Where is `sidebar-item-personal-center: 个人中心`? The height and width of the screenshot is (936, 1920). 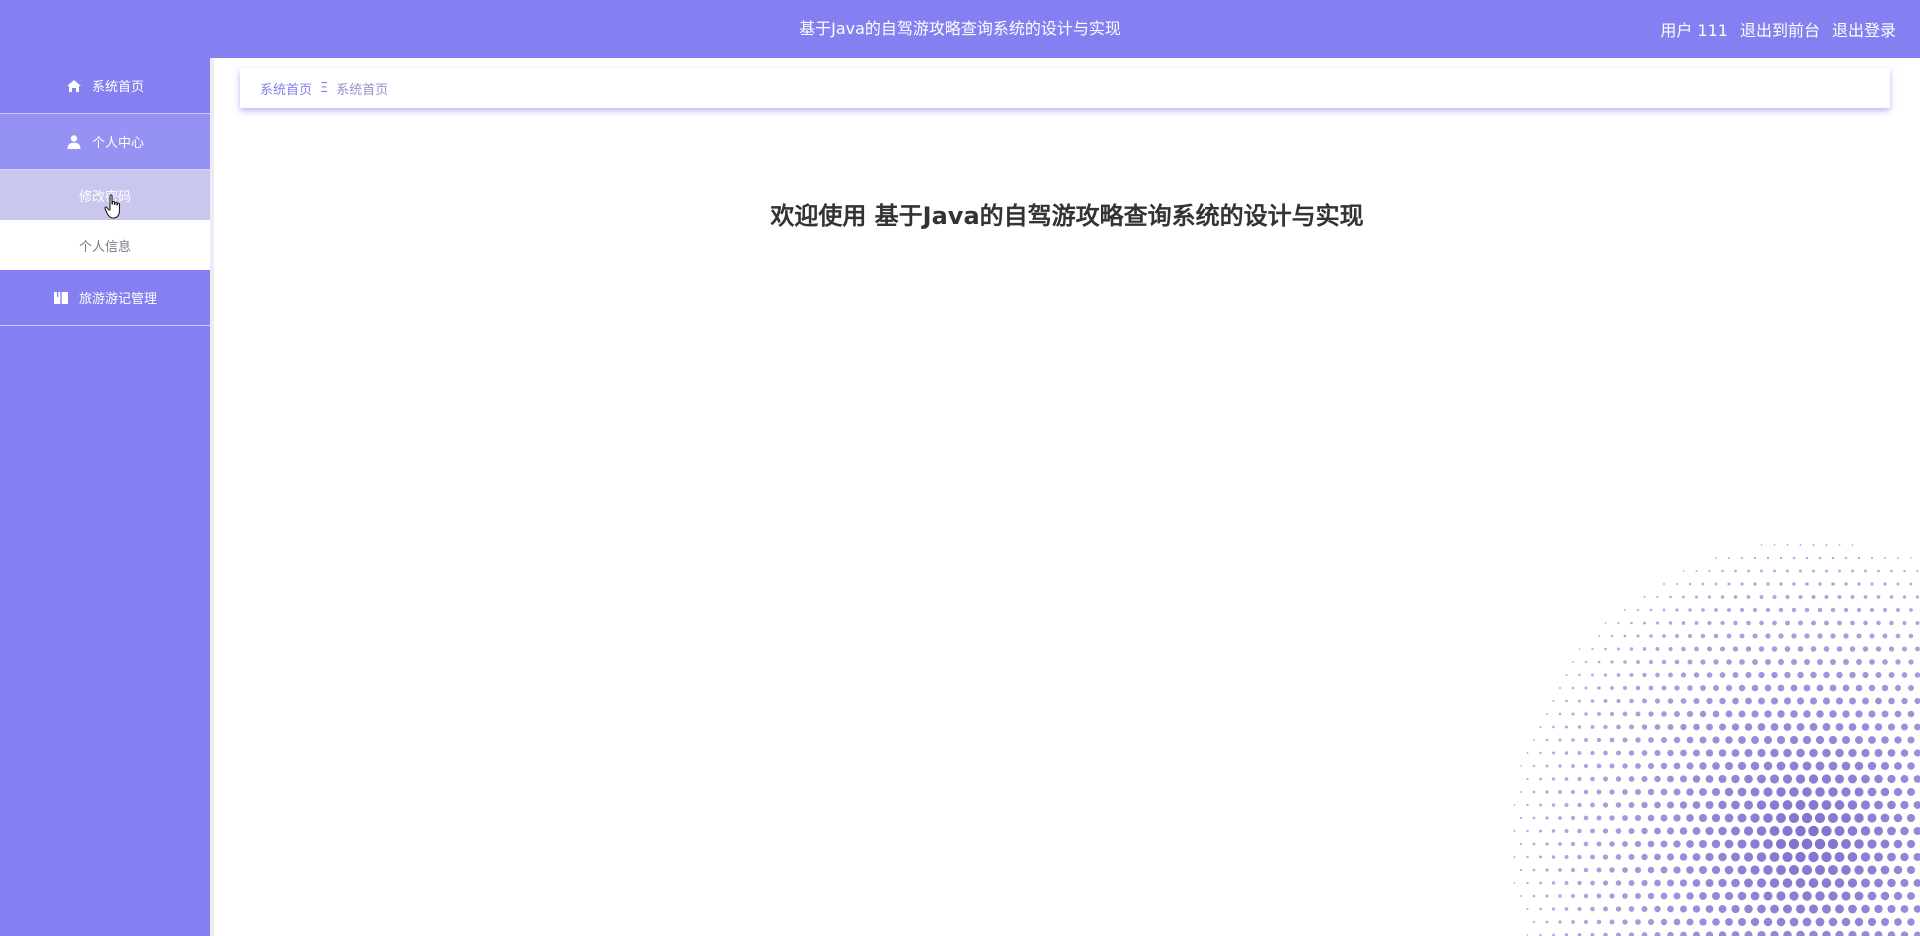 sidebar-item-personal-center: 个人中心 is located at coordinates (105, 142).